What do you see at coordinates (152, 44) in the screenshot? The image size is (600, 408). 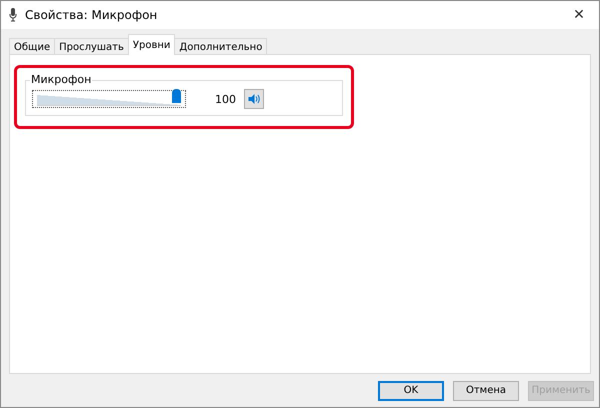 I see `tab: Уровни` at bounding box center [152, 44].